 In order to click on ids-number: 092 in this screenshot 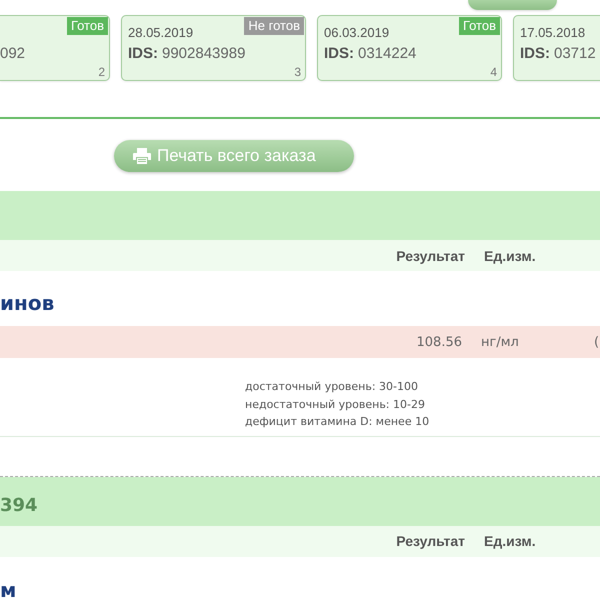, I will do `click(13, 53)`.